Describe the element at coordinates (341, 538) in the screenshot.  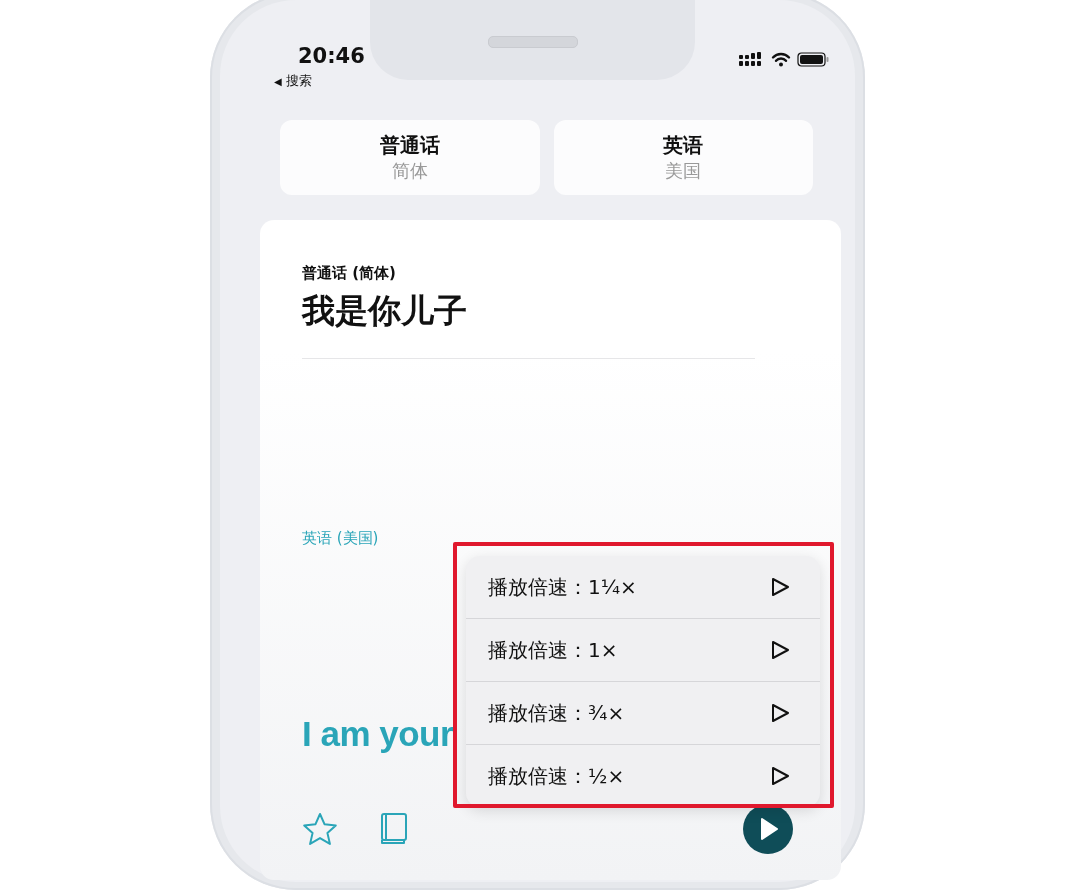
I see `target-language-label: 英语 (美国)` at that location.